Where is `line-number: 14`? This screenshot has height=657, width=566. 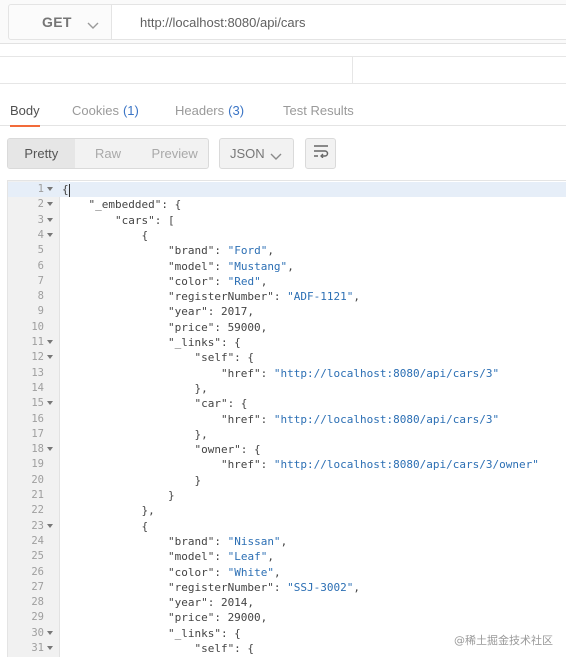 line-number: 14 is located at coordinates (37, 387).